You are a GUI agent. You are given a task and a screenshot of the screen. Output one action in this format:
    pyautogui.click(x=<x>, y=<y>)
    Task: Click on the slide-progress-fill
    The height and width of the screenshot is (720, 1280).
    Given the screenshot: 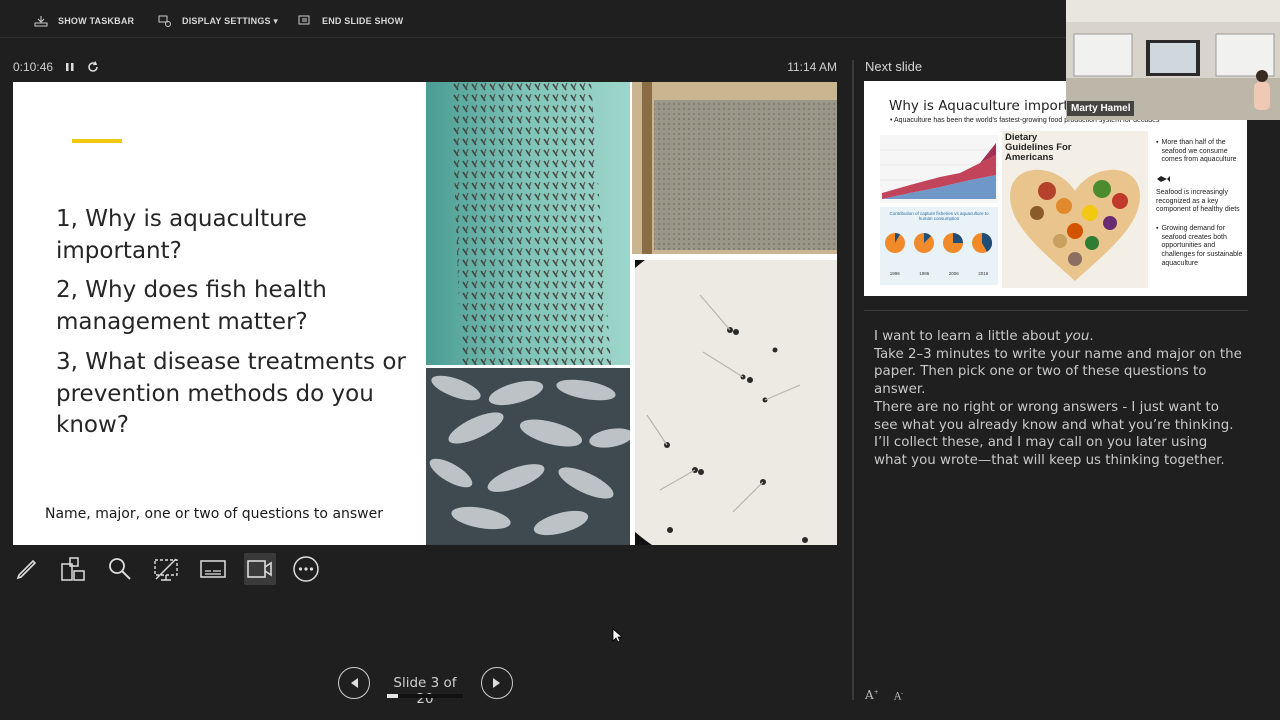 What is the action you would take?
    pyautogui.click(x=393, y=696)
    